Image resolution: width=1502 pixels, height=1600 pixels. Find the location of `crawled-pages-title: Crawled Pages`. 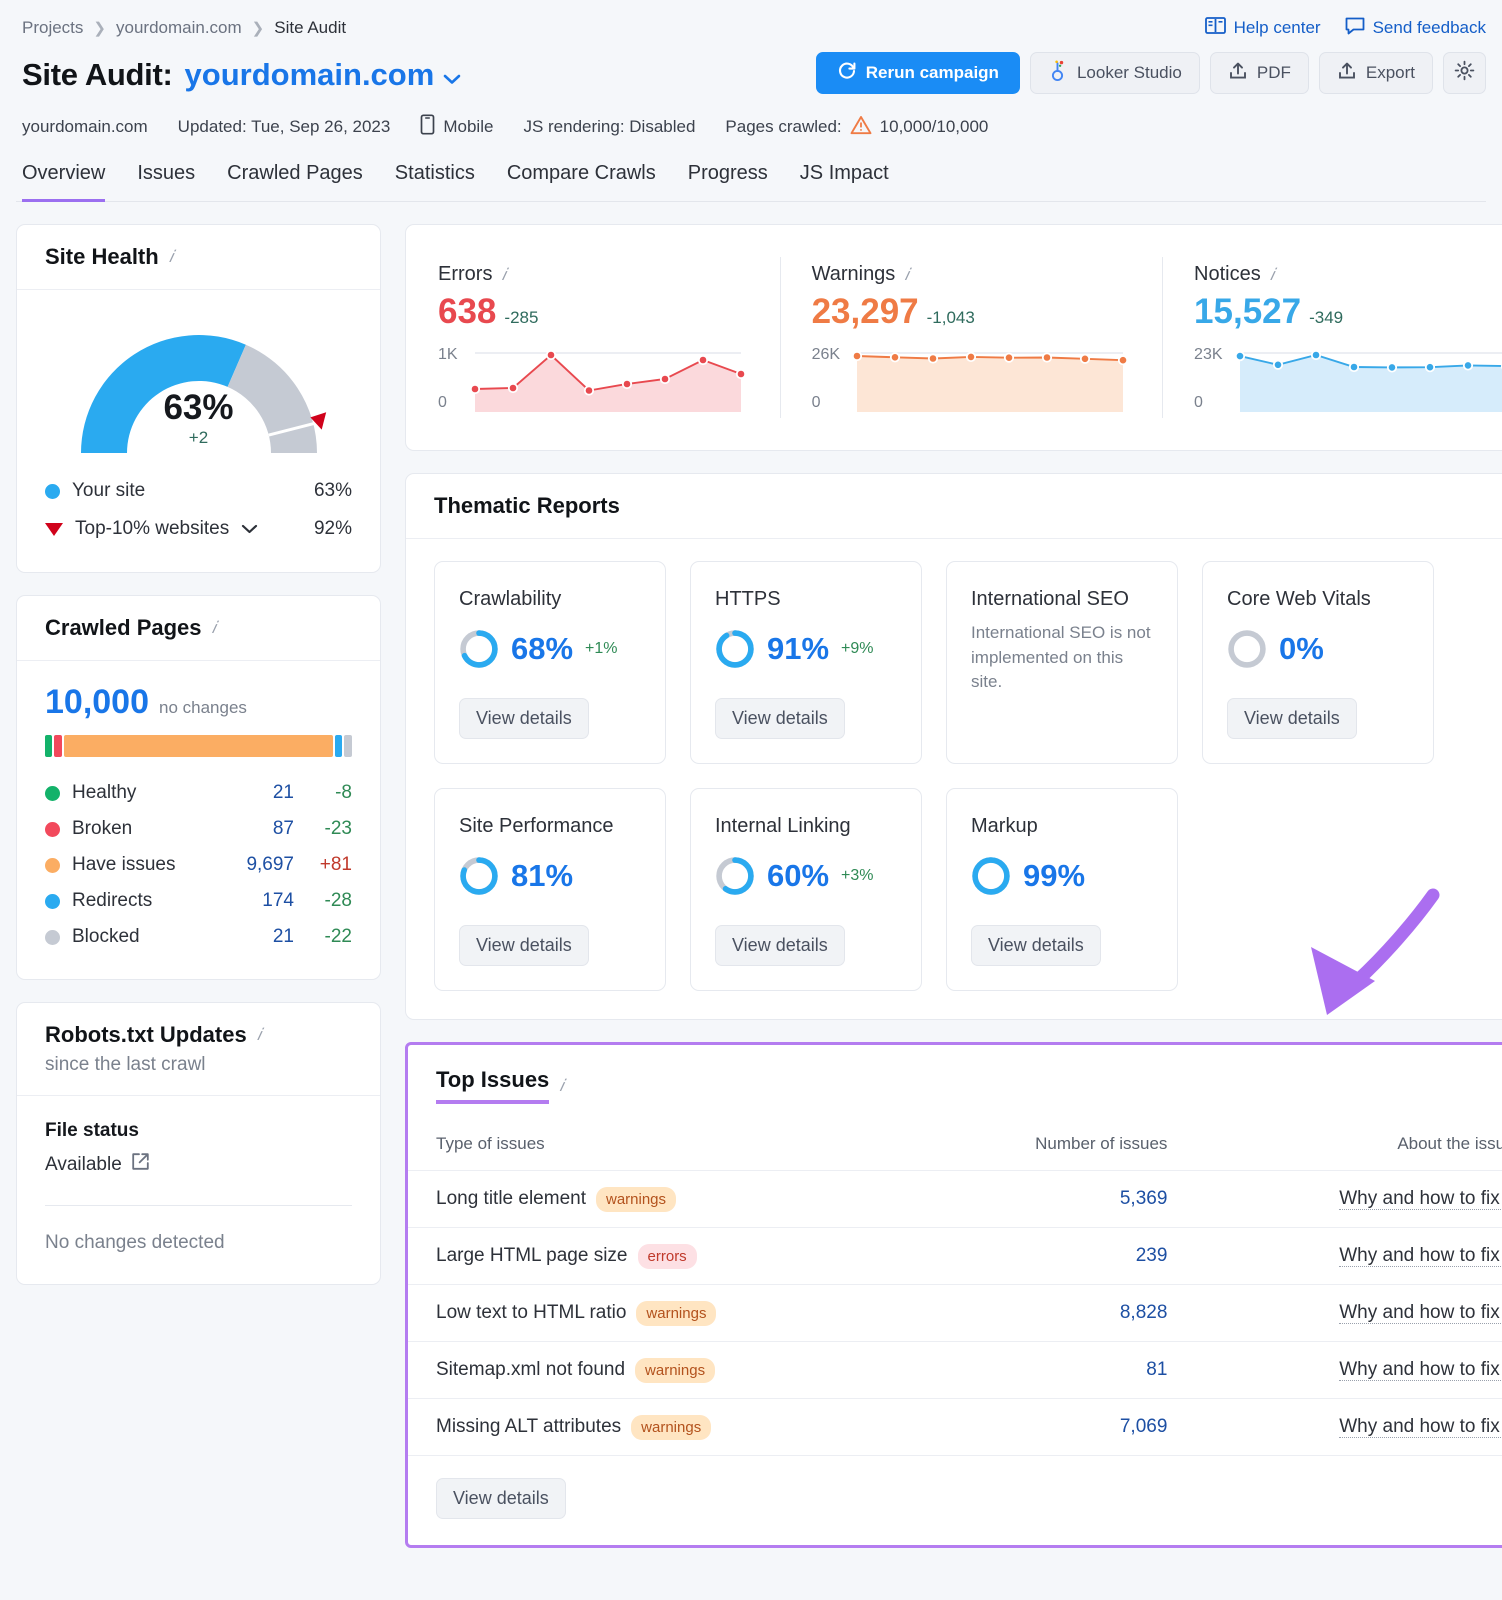

crawled-pages-title: Crawled Pages is located at coordinates (123, 627).